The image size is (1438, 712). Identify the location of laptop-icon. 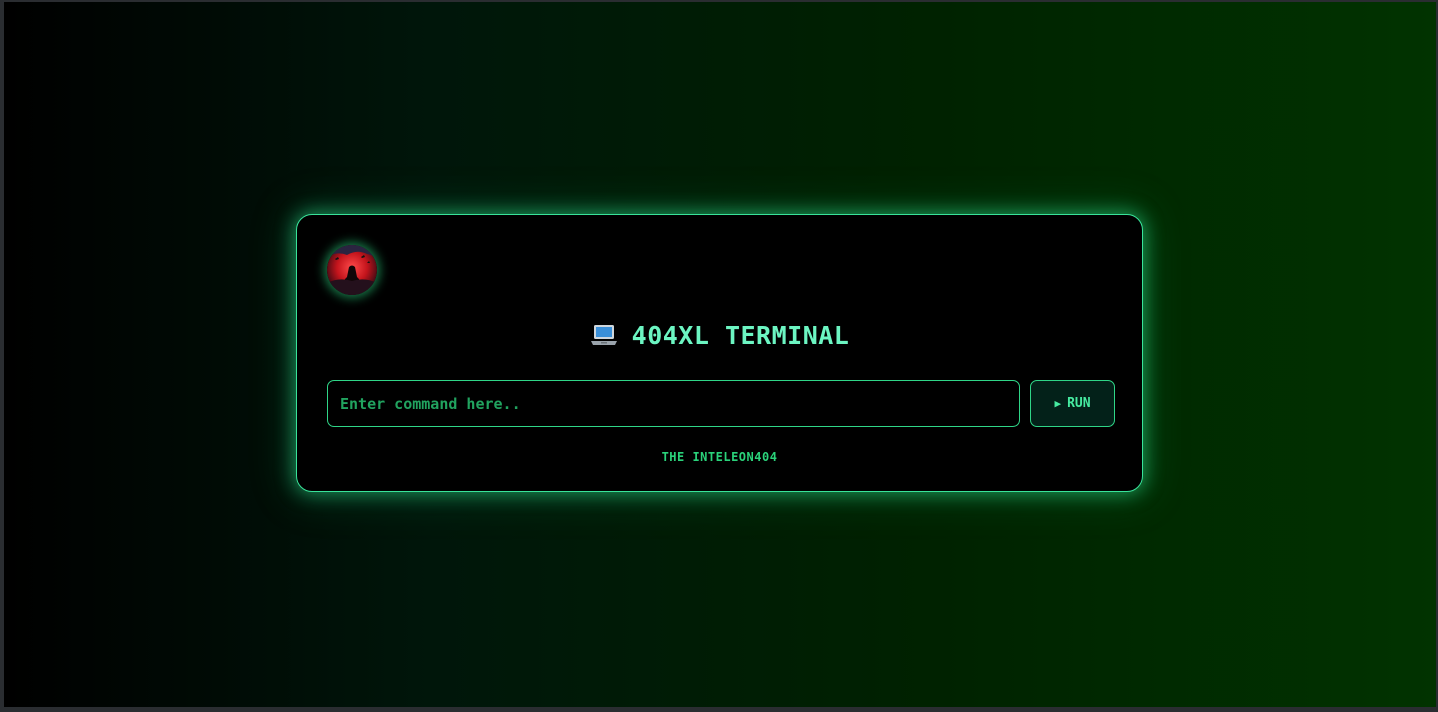
(604, 338).